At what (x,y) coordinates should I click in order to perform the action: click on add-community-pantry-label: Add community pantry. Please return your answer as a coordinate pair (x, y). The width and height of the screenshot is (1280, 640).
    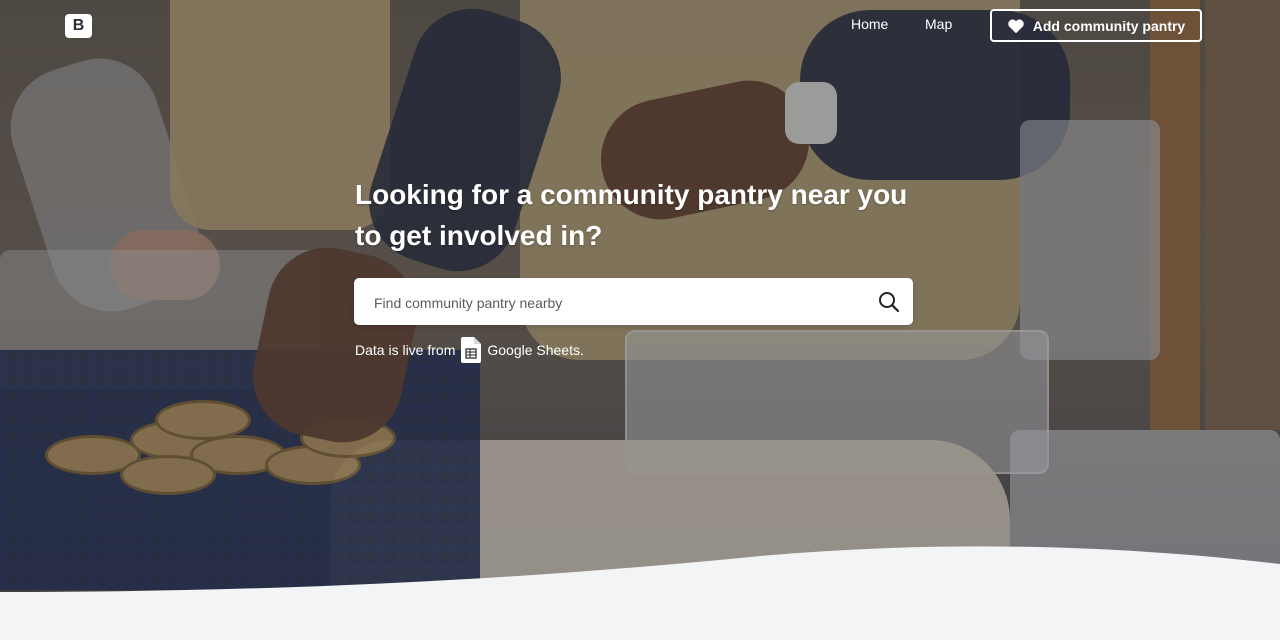
    Looking at the image, I should click on (1109, 25).